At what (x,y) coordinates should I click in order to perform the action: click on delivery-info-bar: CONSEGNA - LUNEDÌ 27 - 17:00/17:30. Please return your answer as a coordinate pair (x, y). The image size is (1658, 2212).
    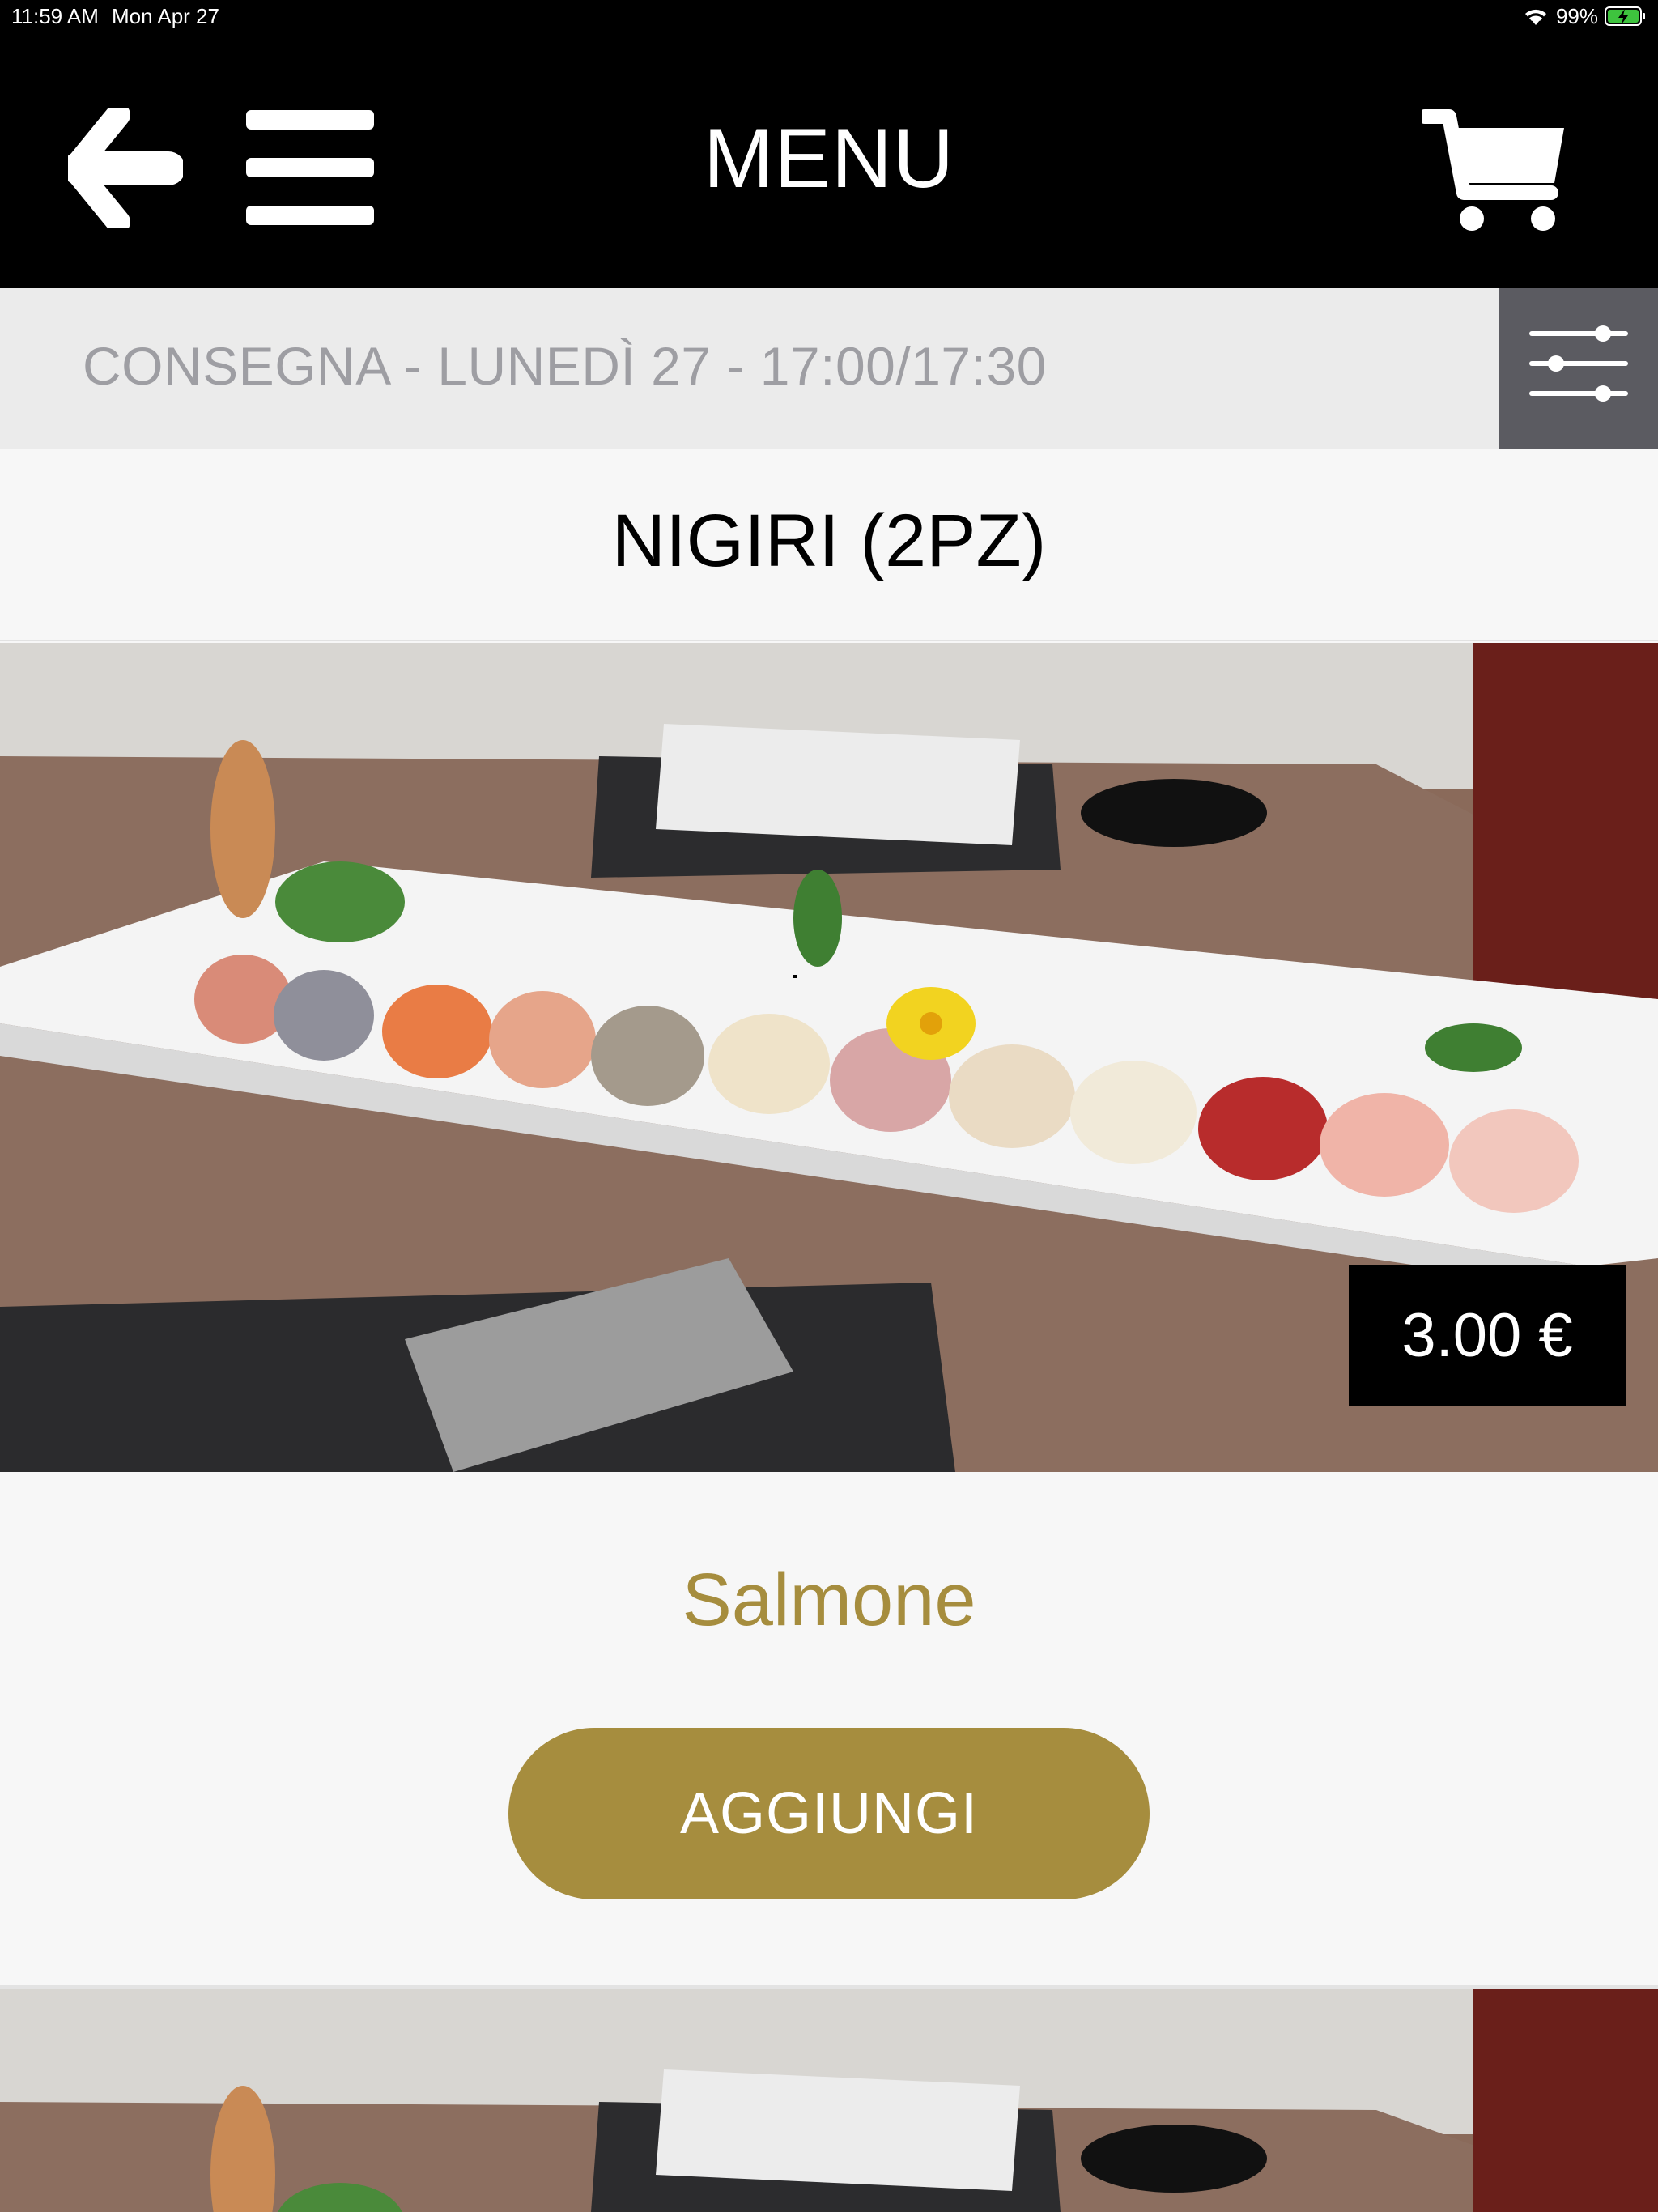
    Looking at the image, I should click on (829, 368).